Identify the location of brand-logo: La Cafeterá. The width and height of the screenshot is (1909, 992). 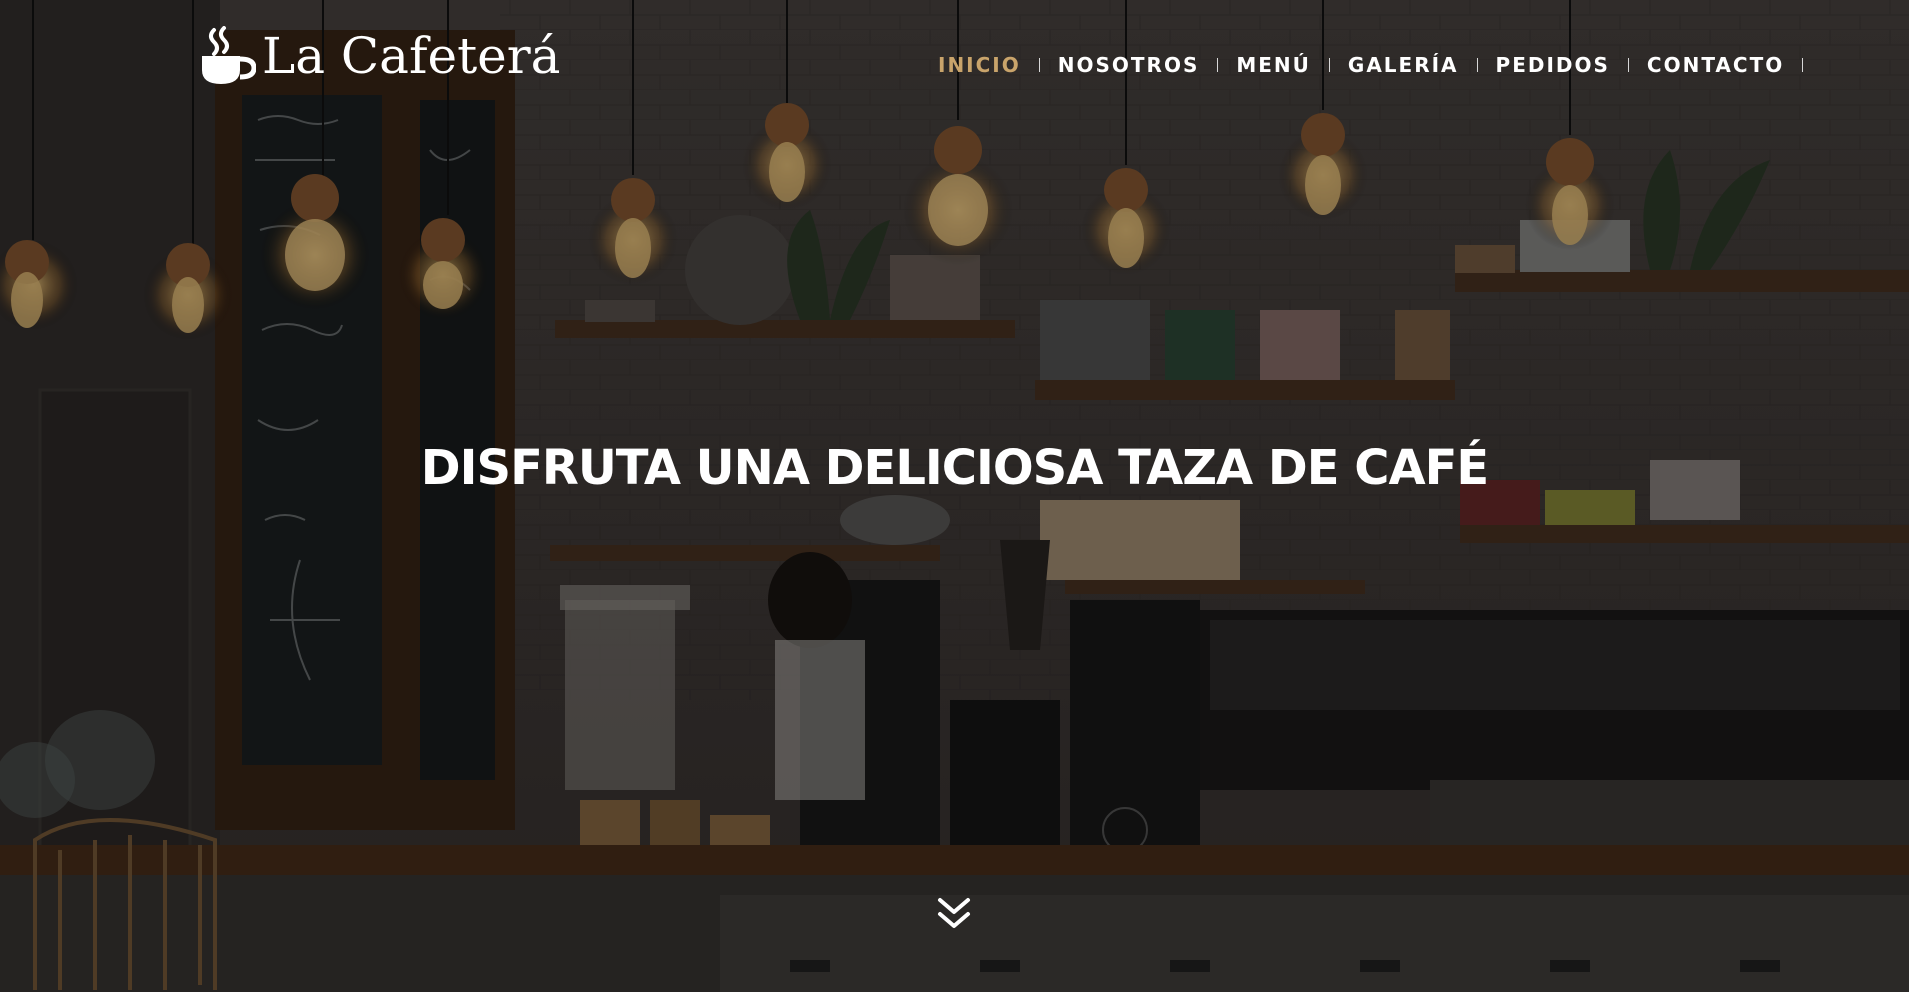
(380, 56).